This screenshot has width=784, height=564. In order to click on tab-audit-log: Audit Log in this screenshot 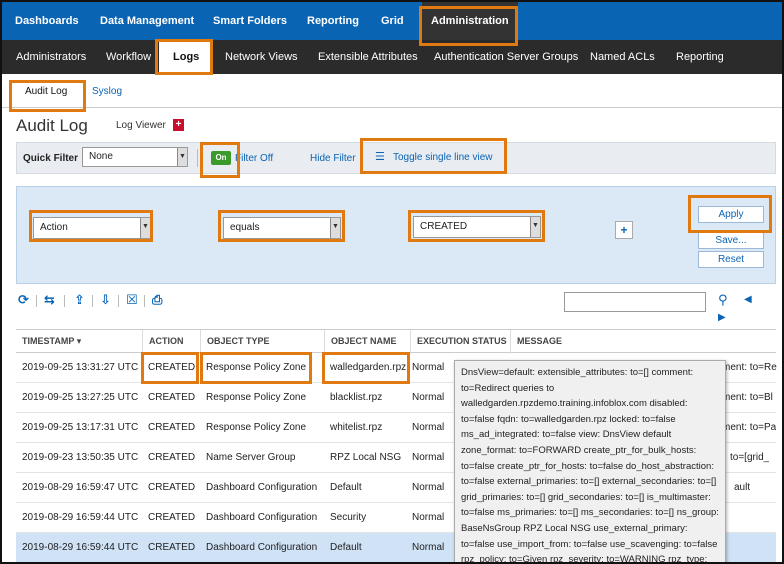, I will do `click(46, 91)`.